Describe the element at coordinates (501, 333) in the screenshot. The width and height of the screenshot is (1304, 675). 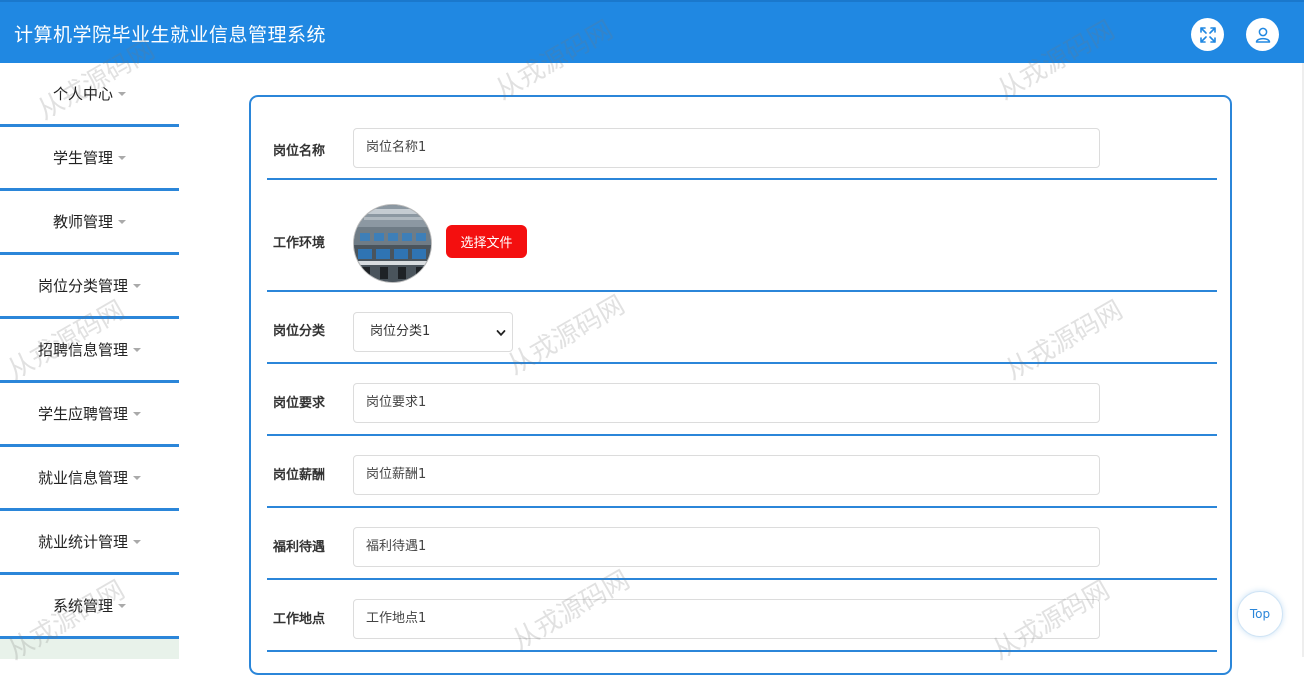
I see `chevron-down-icon` at that location.